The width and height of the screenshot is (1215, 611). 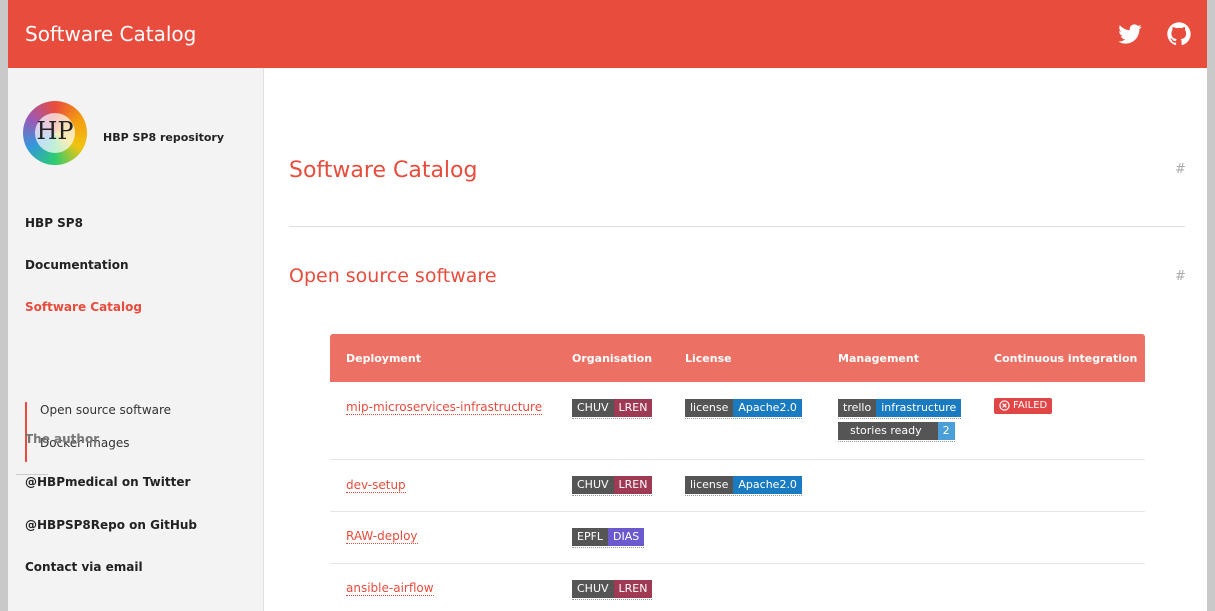 What do you see at coordinates (1179, 34) in the screenshot?
I see `github-icon` at bounding box center [1179, 34].